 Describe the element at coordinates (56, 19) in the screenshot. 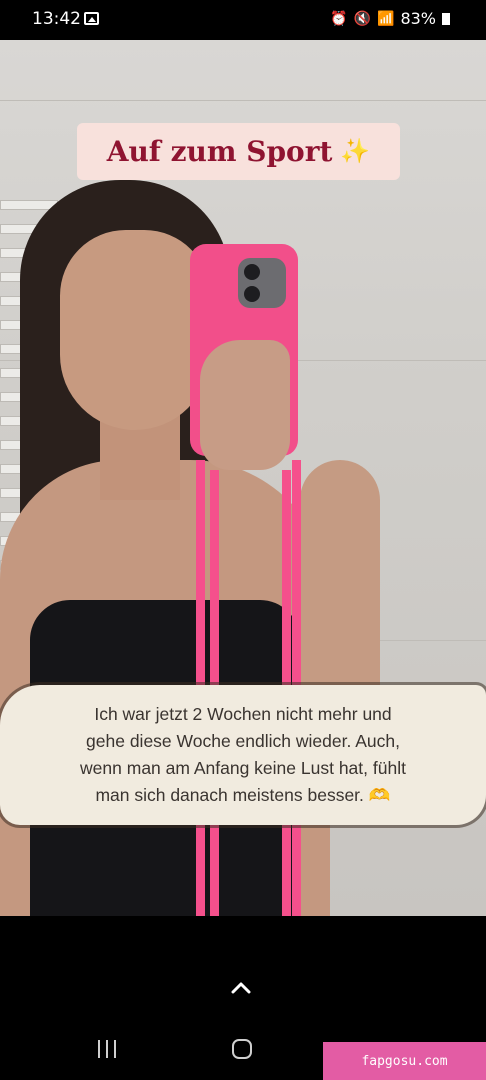

I see `status-time: 13:42` at that location.